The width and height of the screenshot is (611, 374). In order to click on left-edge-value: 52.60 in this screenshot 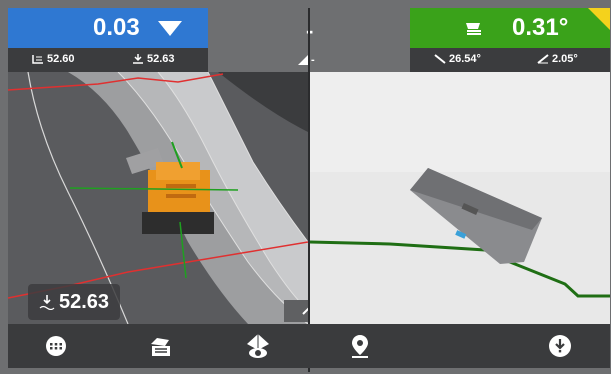, I will do `click(61, 59)`.